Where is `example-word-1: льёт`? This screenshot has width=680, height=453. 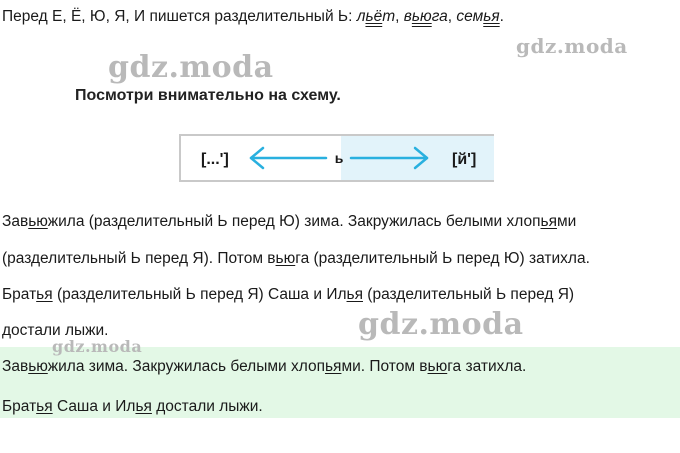 example-word-1: льёт is located at coordinates (376, 16).